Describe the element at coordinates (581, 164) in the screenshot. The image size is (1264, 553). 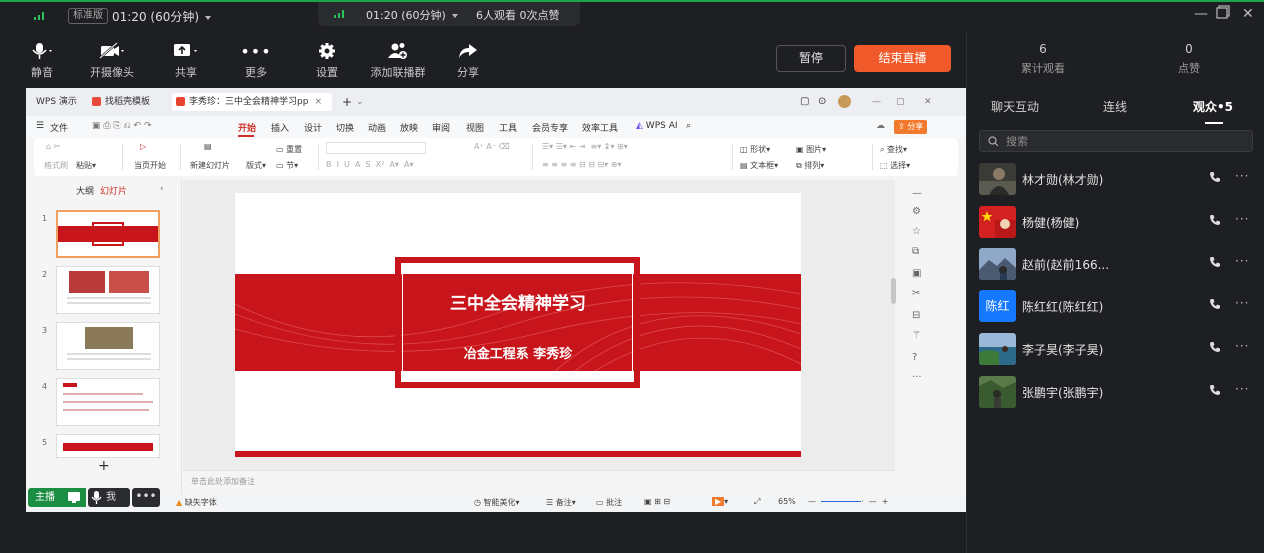
I see `align-tools: ≡ ≡ ≡ ≡ ⊟ ⊟ ⊟▾ ⊕▾` at that location.